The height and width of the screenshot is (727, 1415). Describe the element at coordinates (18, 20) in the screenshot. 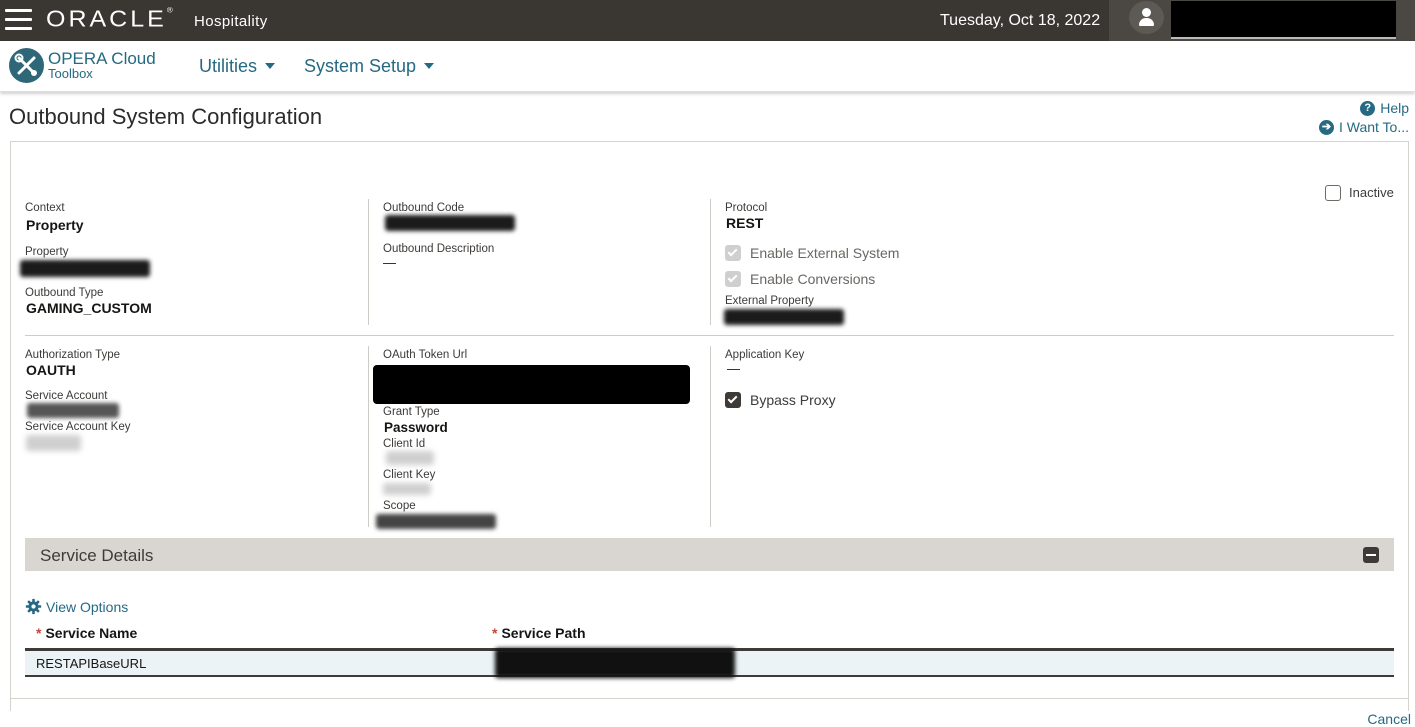

I see `hamburger-menu-icon` at that location.